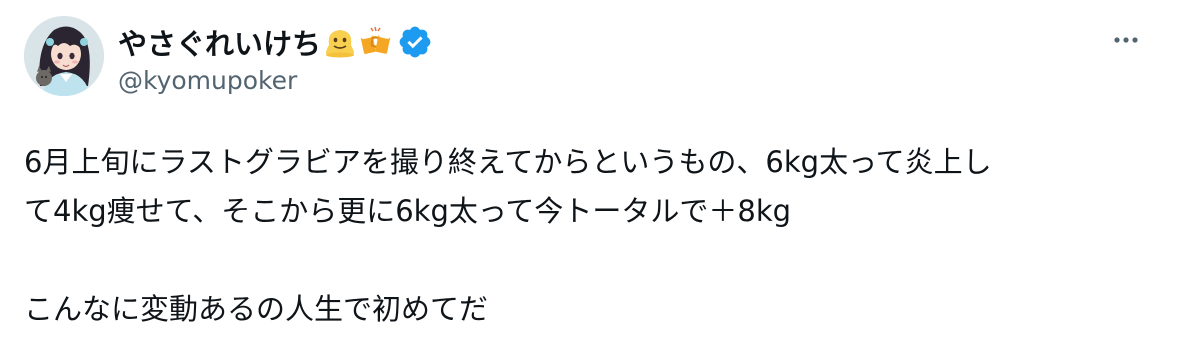  I want to click on author-name-row: やさぐれいけち, so click(275, 42).